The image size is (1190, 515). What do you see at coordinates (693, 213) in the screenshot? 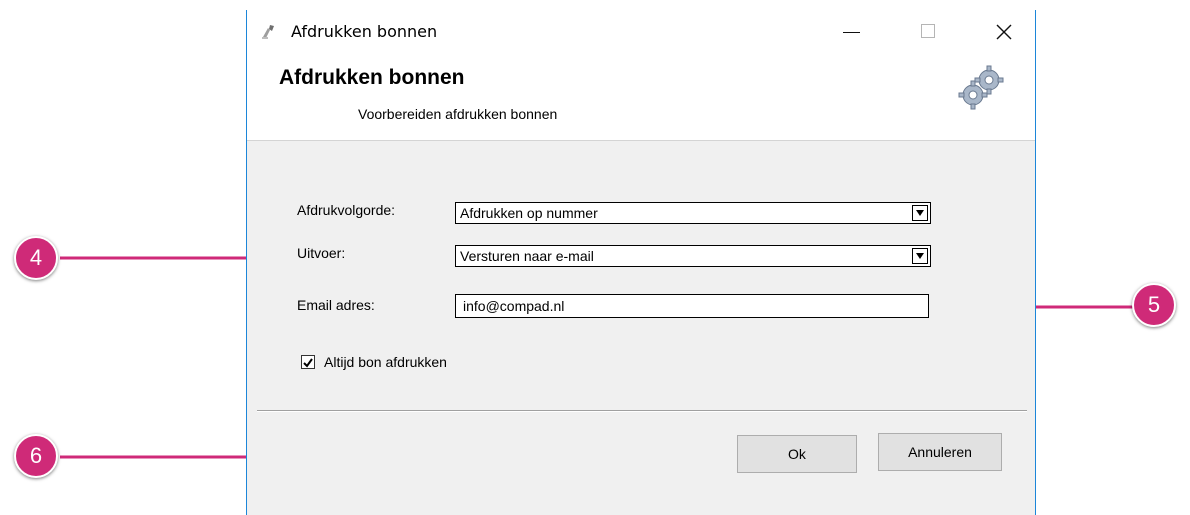
I see `print-order-dropdown: Afdrukken op nummer` at bounding box center [693, 213].